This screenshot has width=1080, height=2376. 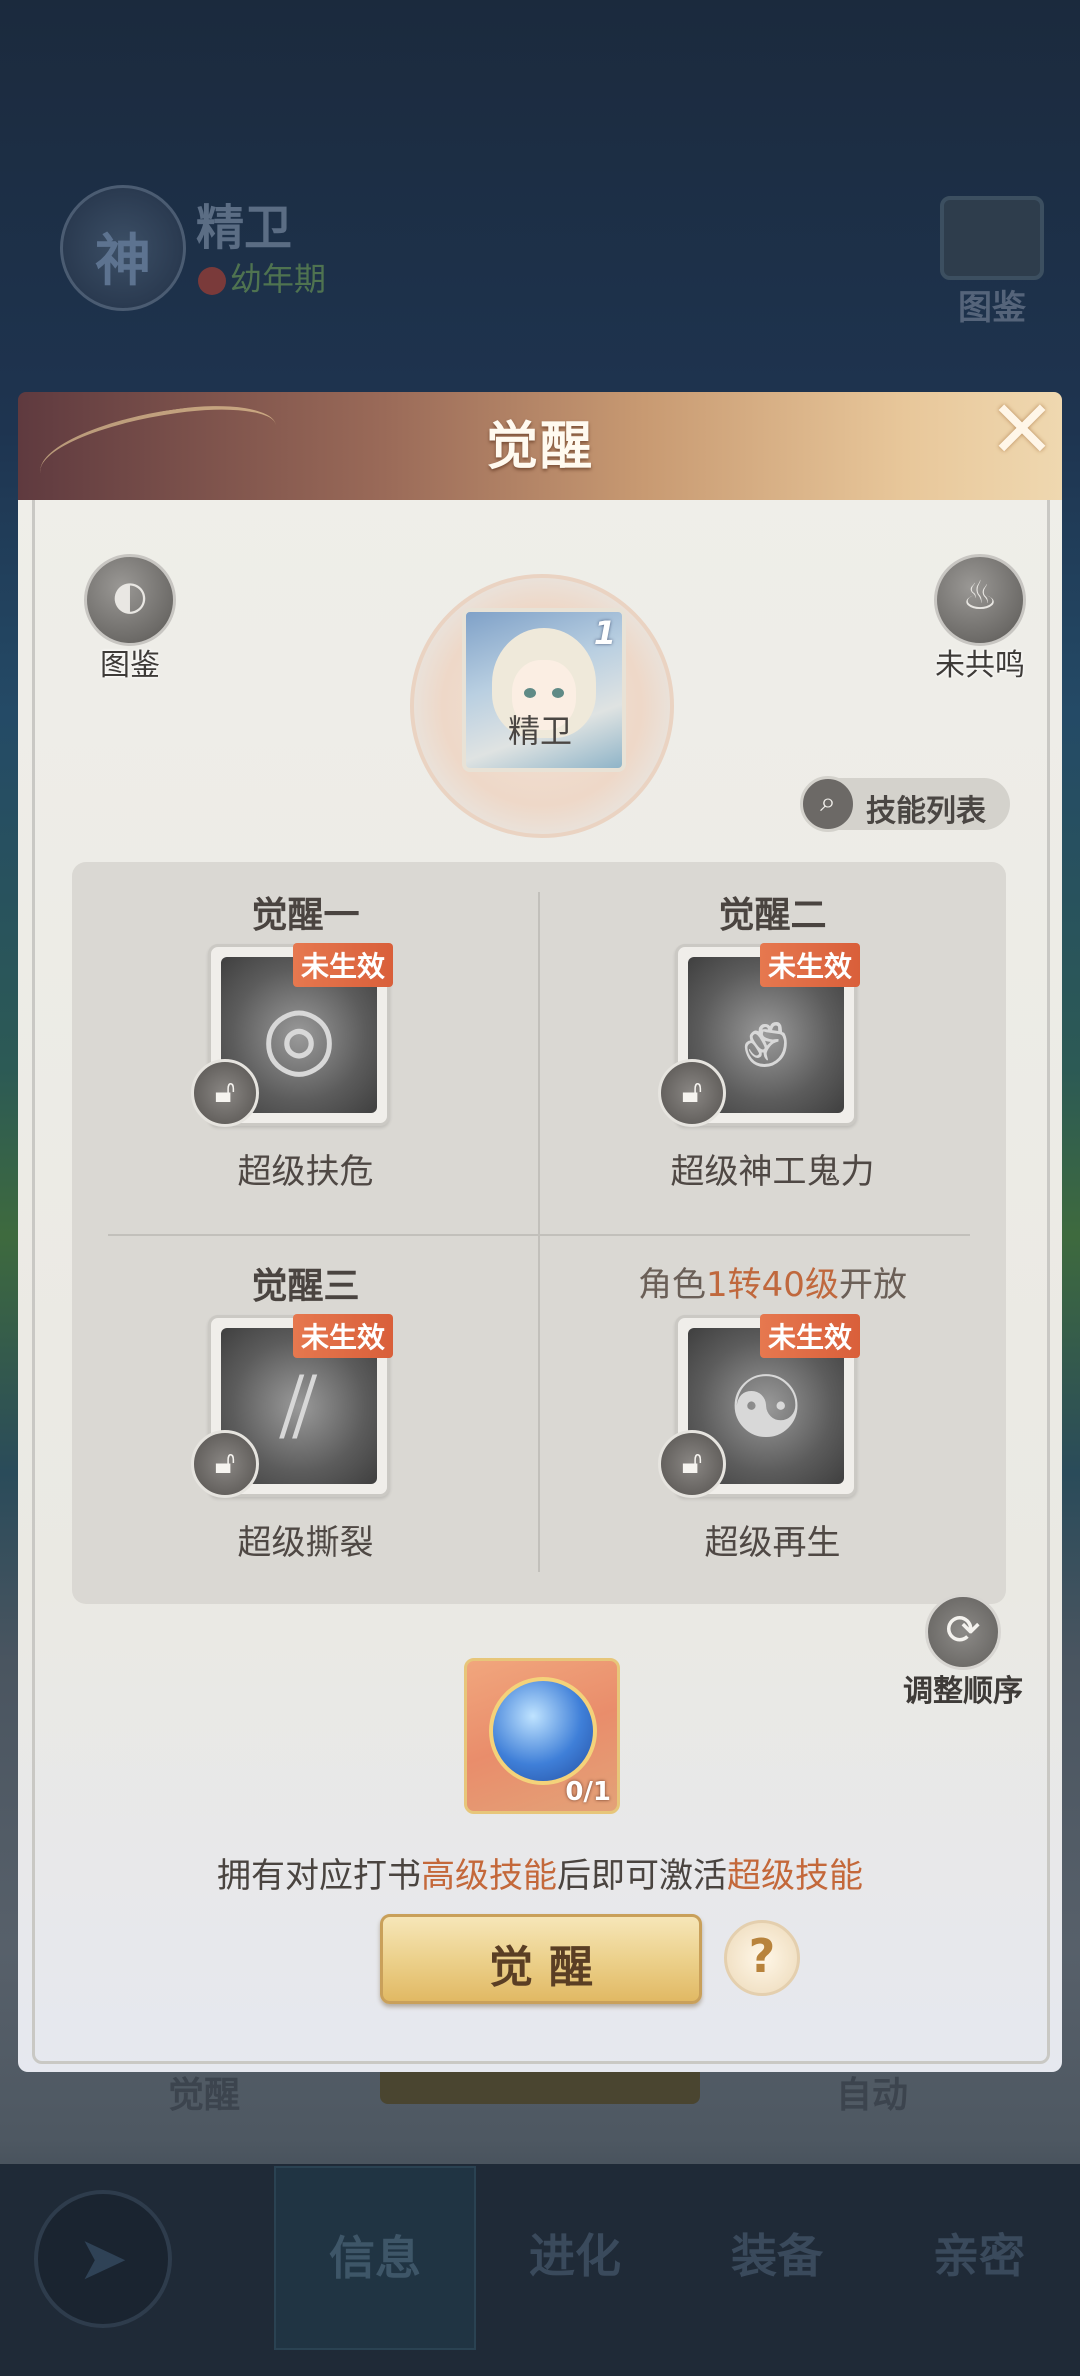 What do you see at coordinates (926, 811) in the screenshot?
I see `skill-list-label: 技能列表` at bounding box center [926, 811].